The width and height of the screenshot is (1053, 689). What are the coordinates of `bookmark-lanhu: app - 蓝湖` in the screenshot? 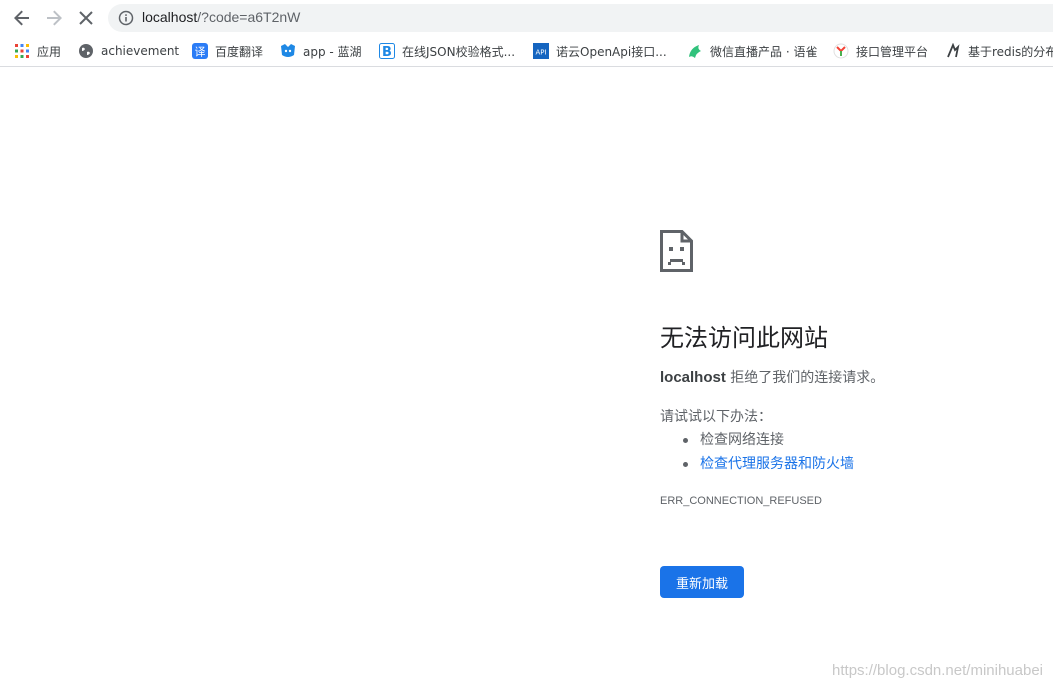 It's located at (321, 51).